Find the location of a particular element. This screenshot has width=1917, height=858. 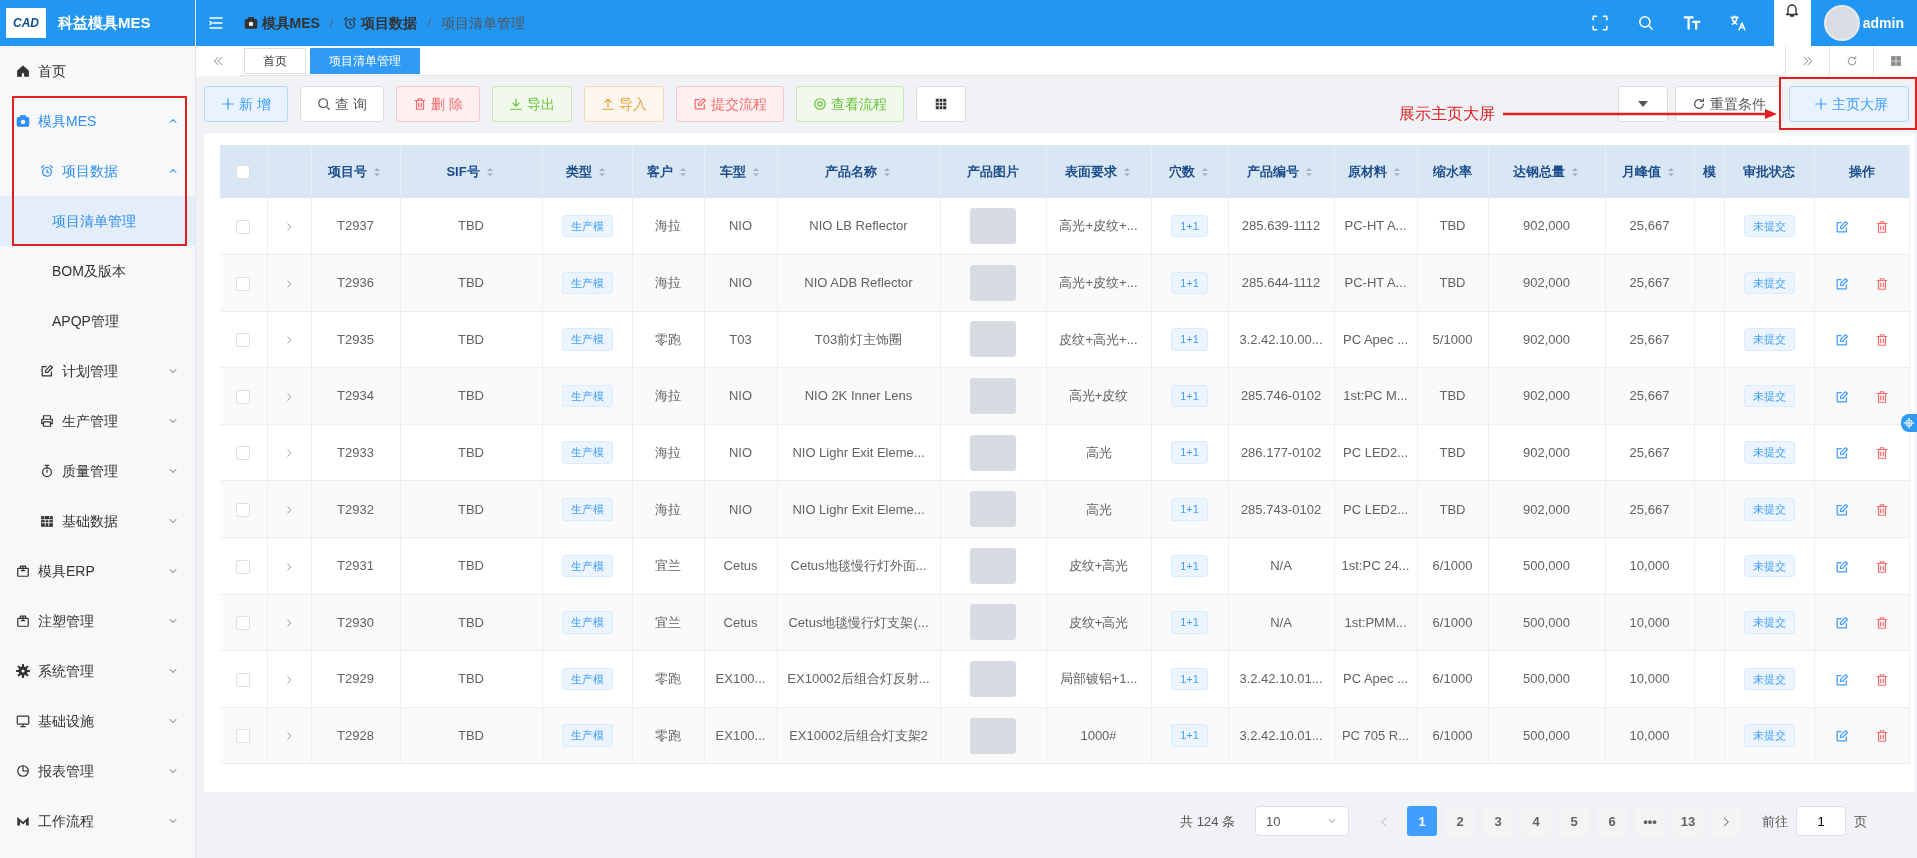

column-header: 缩水率 is located at coordinates (1452, 171).